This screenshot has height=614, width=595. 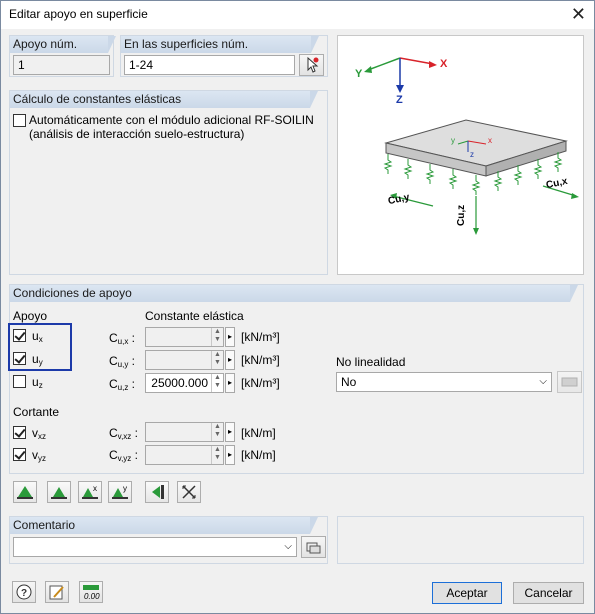 I want to click on cvxz-label: Cv,xz :, so click(x=123, y=433).